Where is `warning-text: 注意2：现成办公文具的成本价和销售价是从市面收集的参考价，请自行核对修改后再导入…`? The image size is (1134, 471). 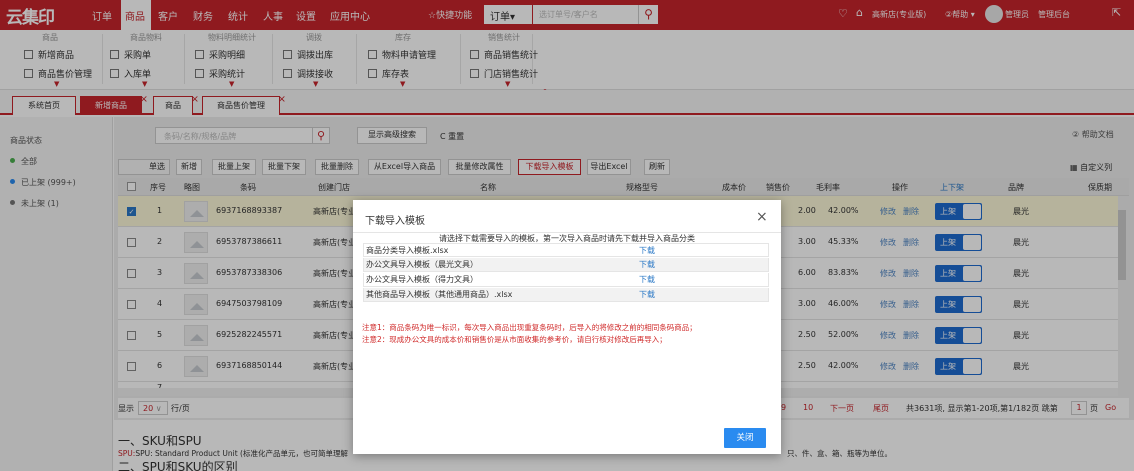
warning-text: 注意2：现成办公文具的成本价和销售价是从市面收集的参考价，请自行核对修改后再导入… is located at coordinates (514, 339).